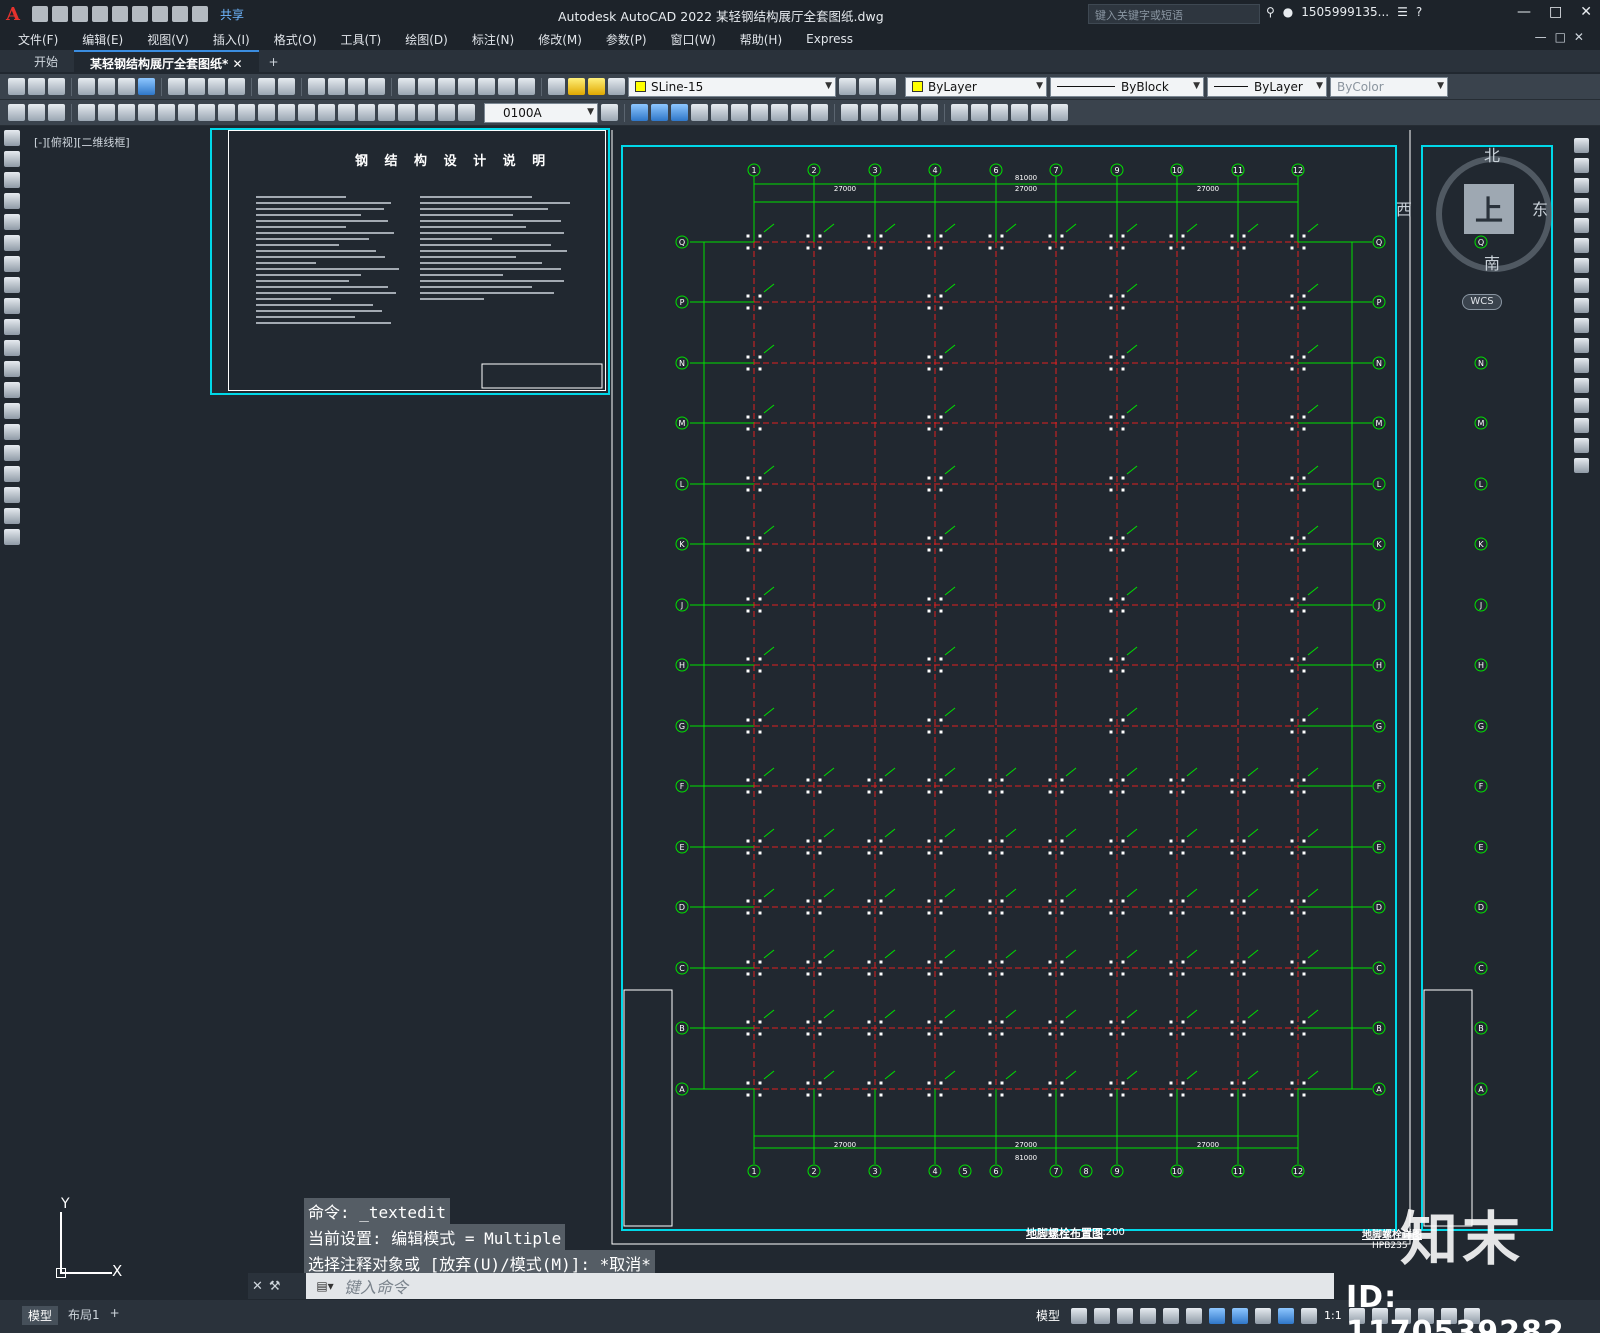 The image size is (1600, 1333). I want to click on undo-icon, so click(266, 86).